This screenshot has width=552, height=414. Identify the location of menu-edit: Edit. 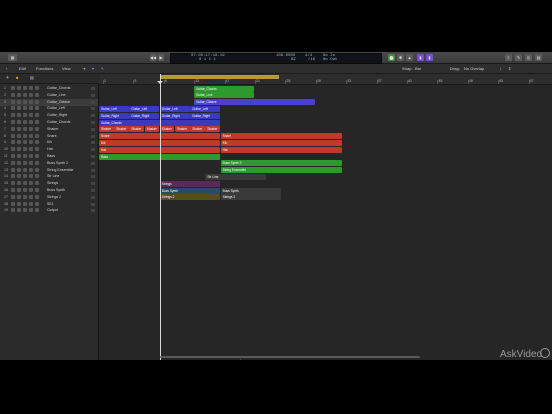
(22, 68).